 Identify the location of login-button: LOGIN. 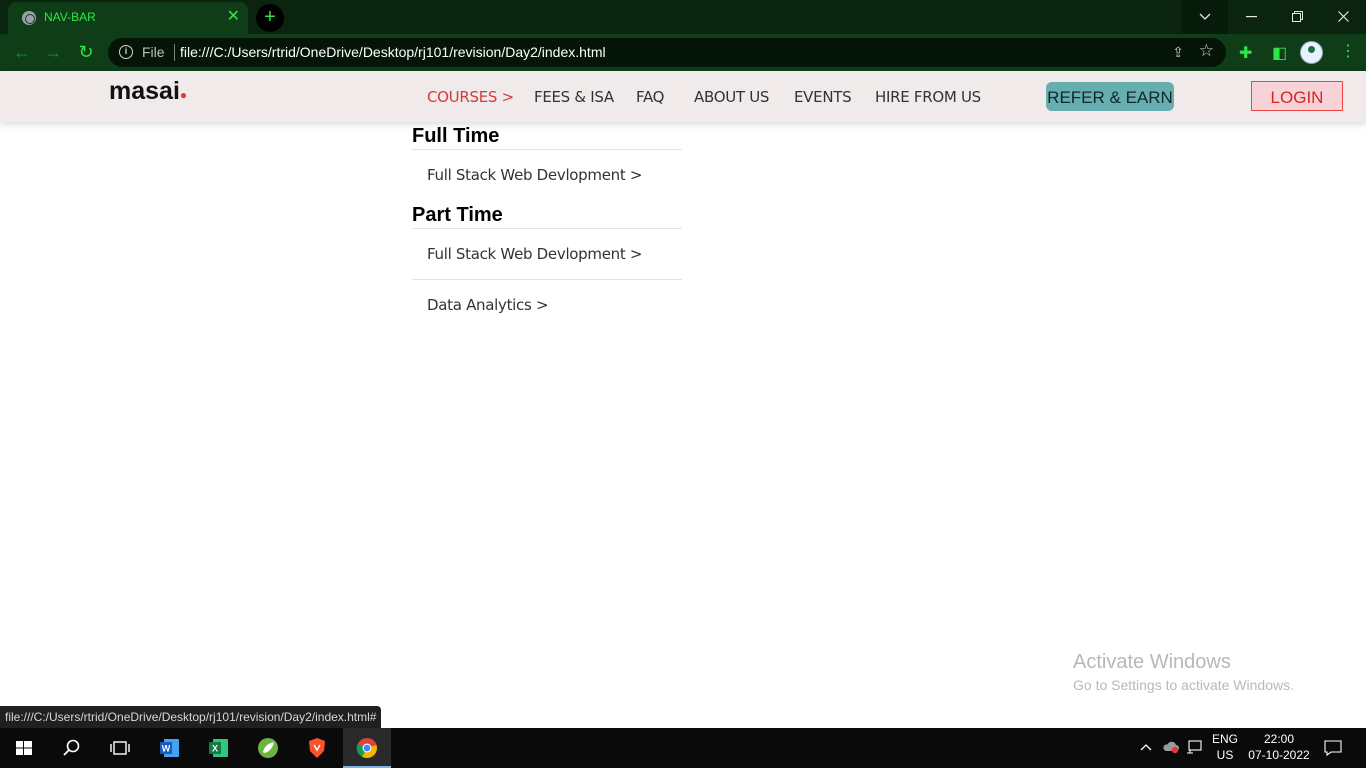
(1297, 96).